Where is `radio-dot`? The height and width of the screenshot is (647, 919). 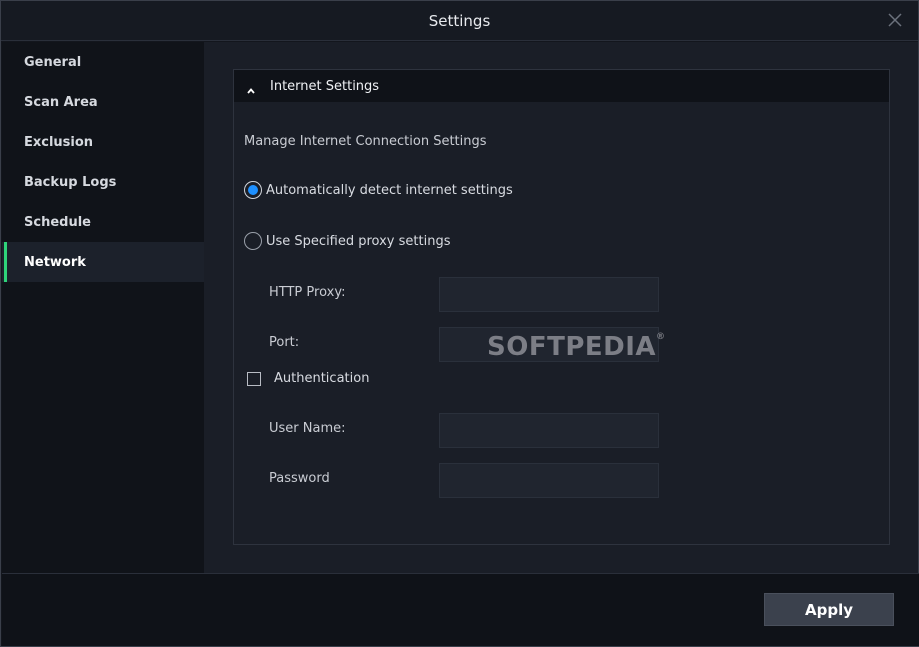
radio-dot is located at coordinates (253, 190).